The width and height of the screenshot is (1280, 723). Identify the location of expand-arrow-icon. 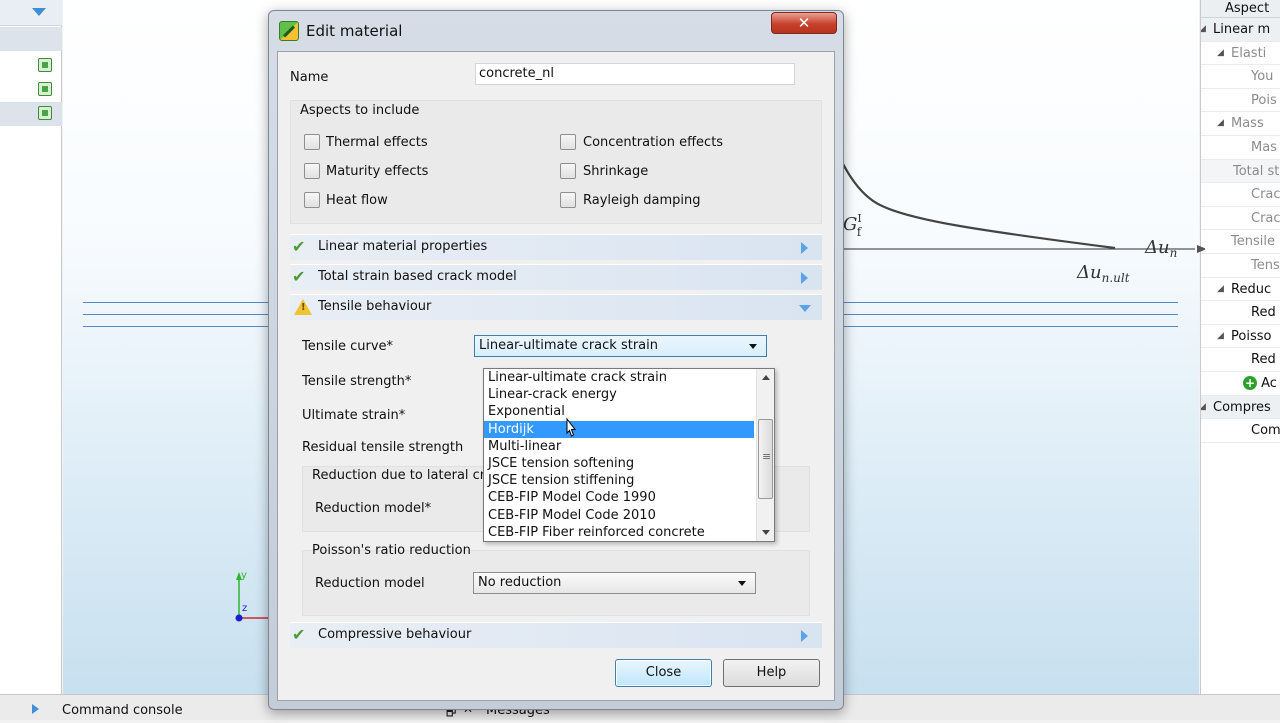
(35, 709).